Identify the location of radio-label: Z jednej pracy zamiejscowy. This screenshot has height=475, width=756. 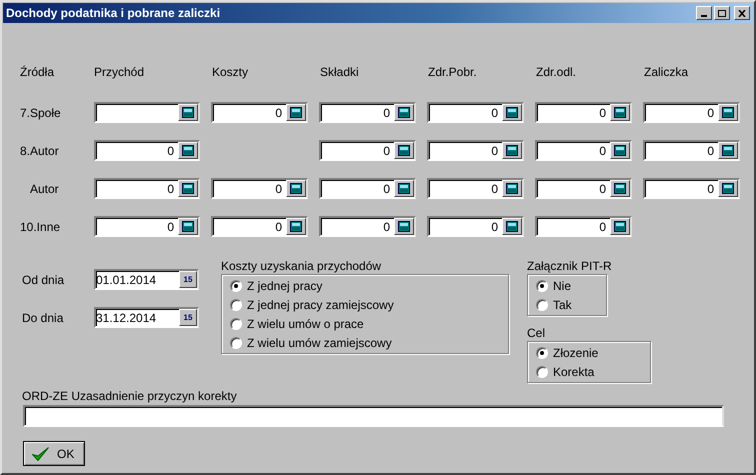
(320, 305).